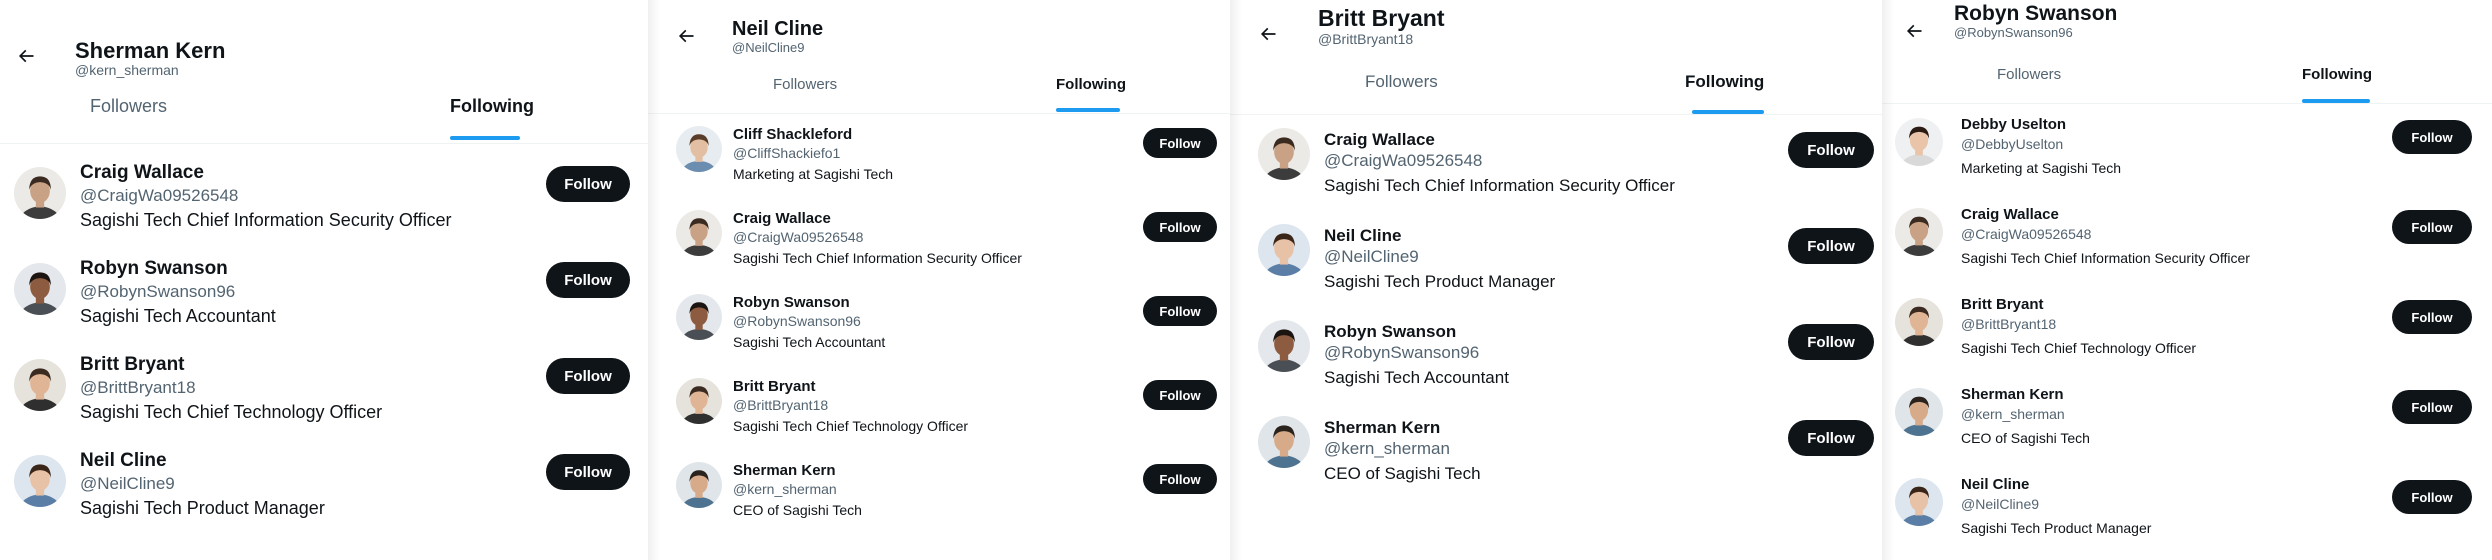 The width and height of the screenshot is (2492, 560). Describe the element at coordinates (792, 134) in the screenshot. I see `user-name: Cliff Shackleford` at that location.